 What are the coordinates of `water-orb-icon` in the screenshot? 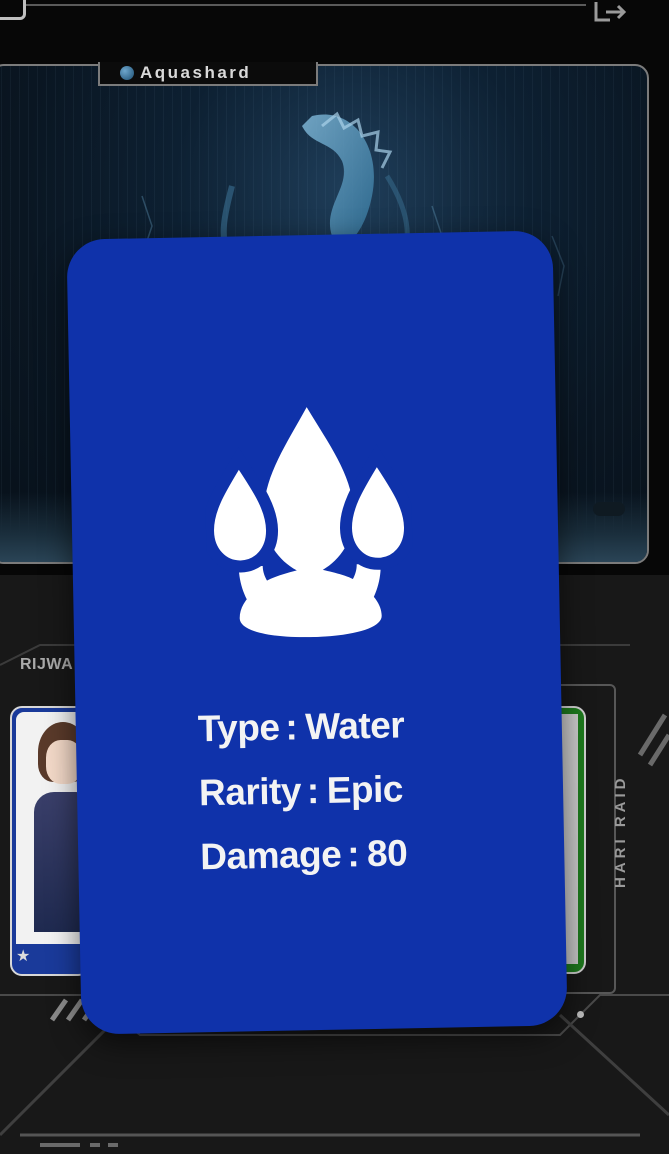 It's located at (127, 73).